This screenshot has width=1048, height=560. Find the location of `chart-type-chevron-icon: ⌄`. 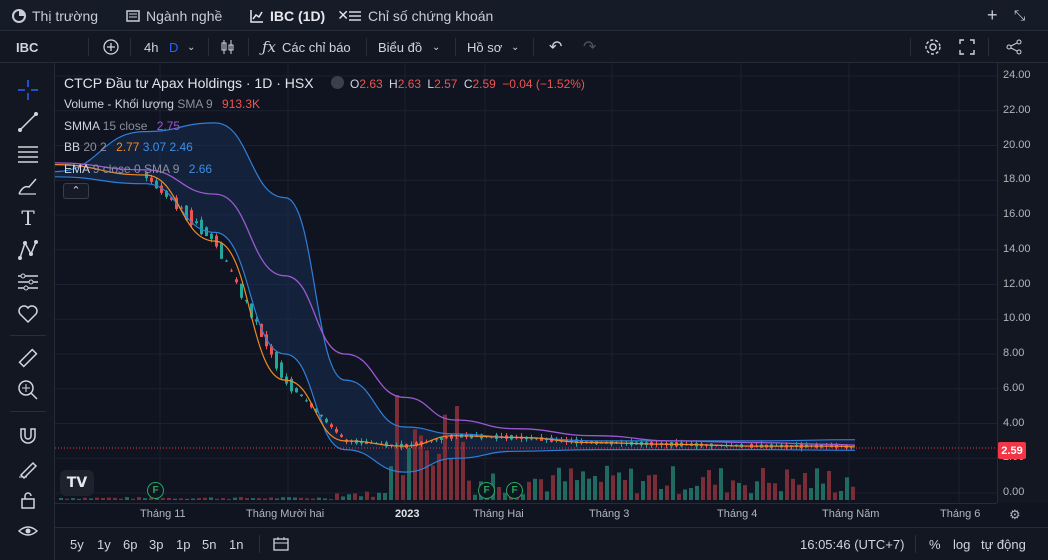

chart-type-chevron-icon: ⌄ is located at coordinates (436, 47).